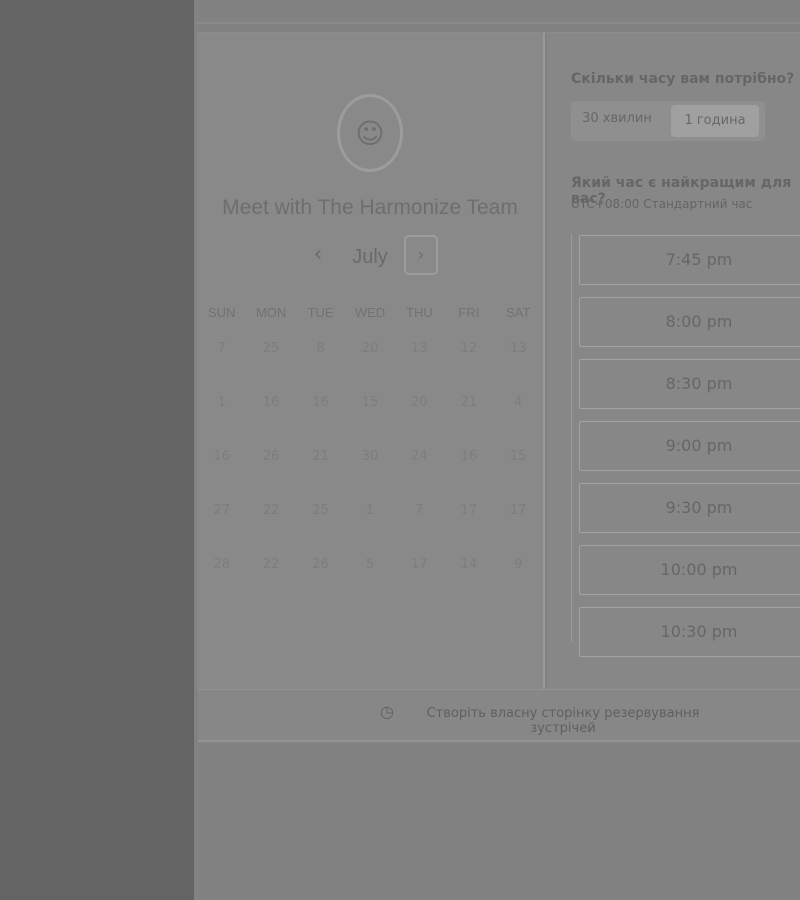  Describe the element at coordinates (468, 348) in the screenshot. I see `day-cell: 12` at that location.